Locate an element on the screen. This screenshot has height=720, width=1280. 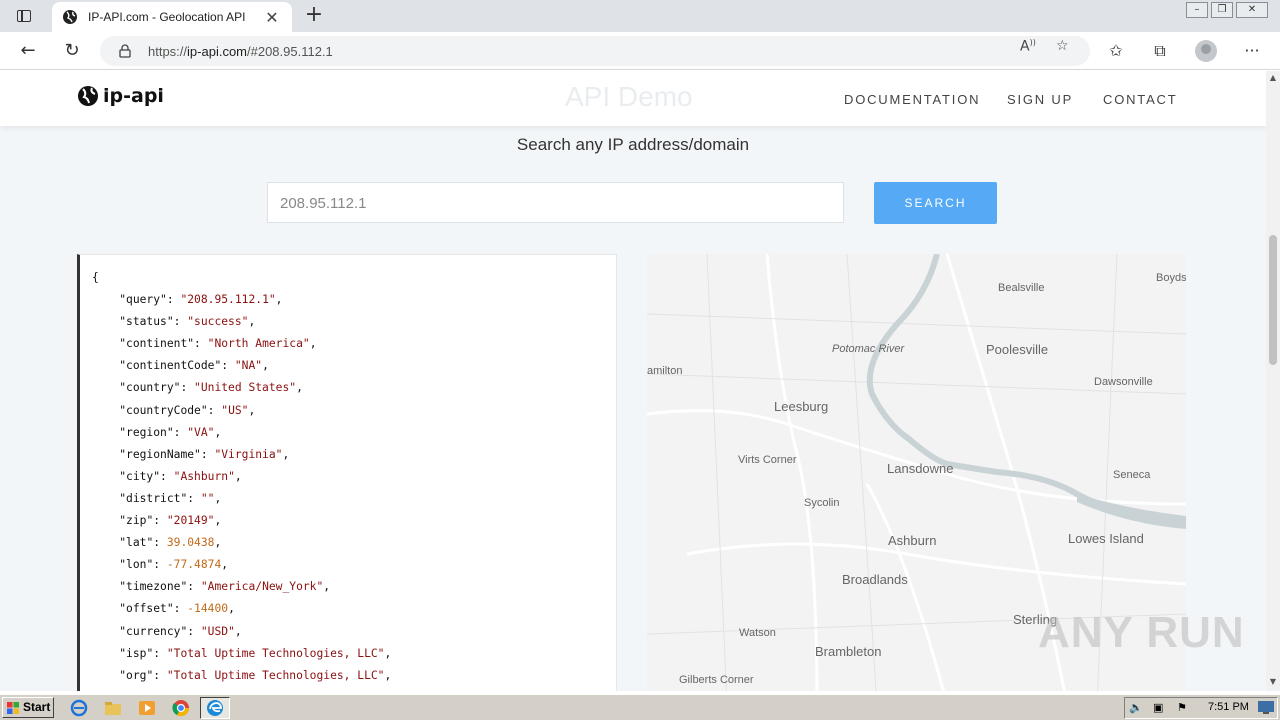
windows-flag-icon is located at coordinates (13, 708).